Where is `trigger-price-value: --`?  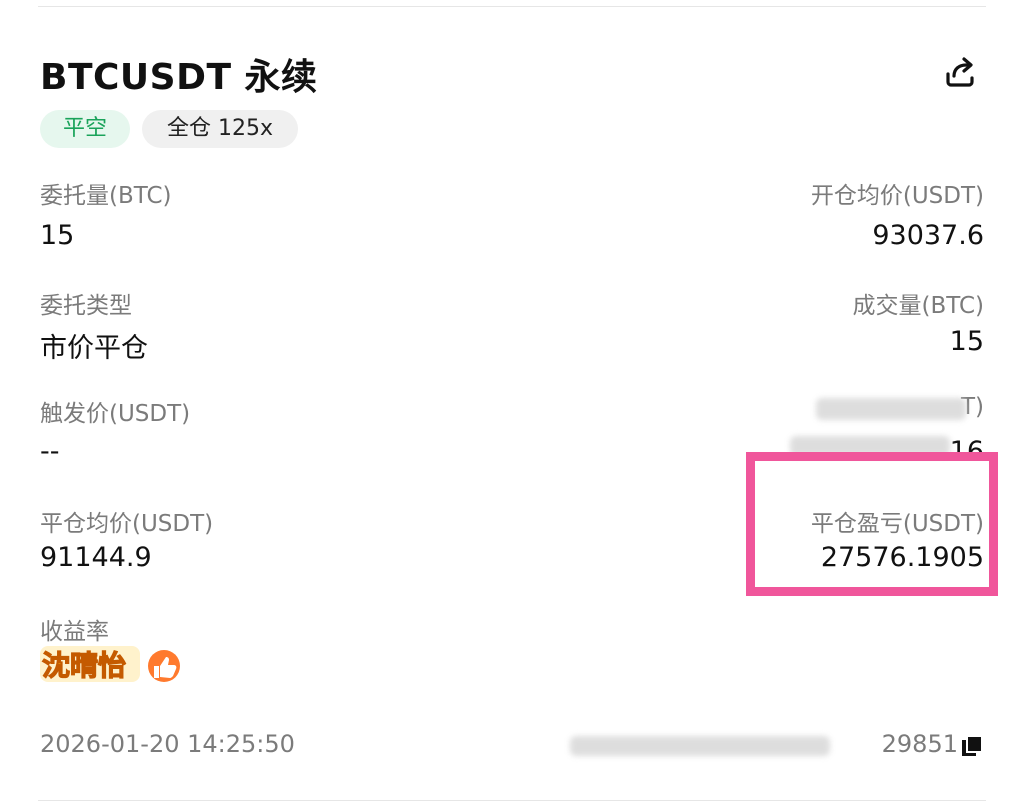 trigger-price-value: -- is located at coordinates (50, 451).